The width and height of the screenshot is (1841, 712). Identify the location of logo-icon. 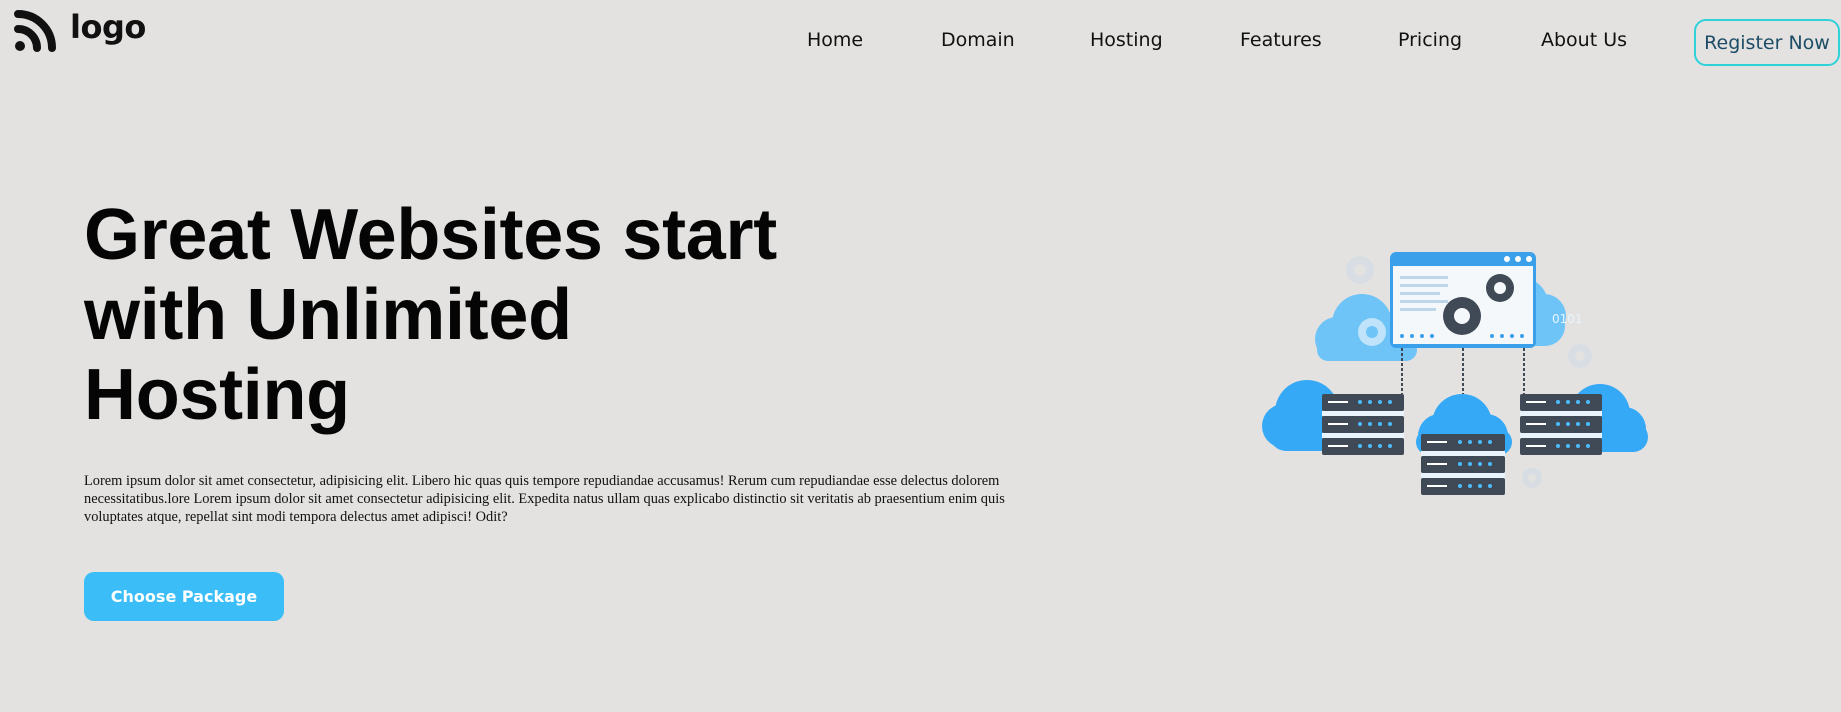
(35, 31).